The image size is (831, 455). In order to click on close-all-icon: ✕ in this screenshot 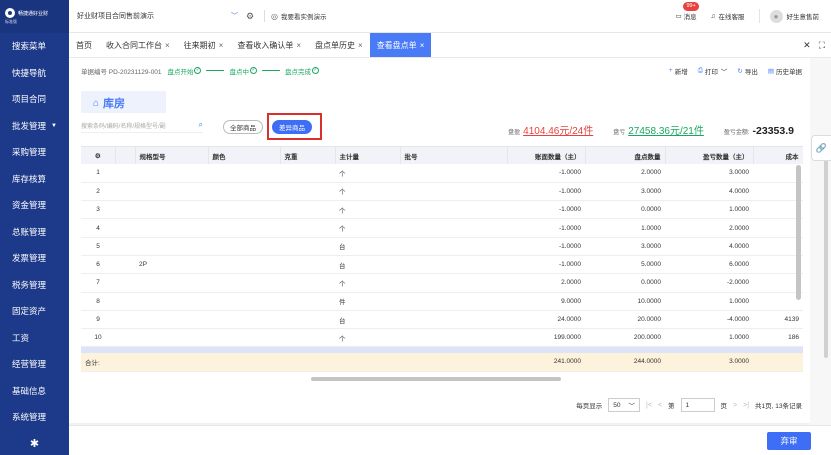, I will do `click(807, 45)`.